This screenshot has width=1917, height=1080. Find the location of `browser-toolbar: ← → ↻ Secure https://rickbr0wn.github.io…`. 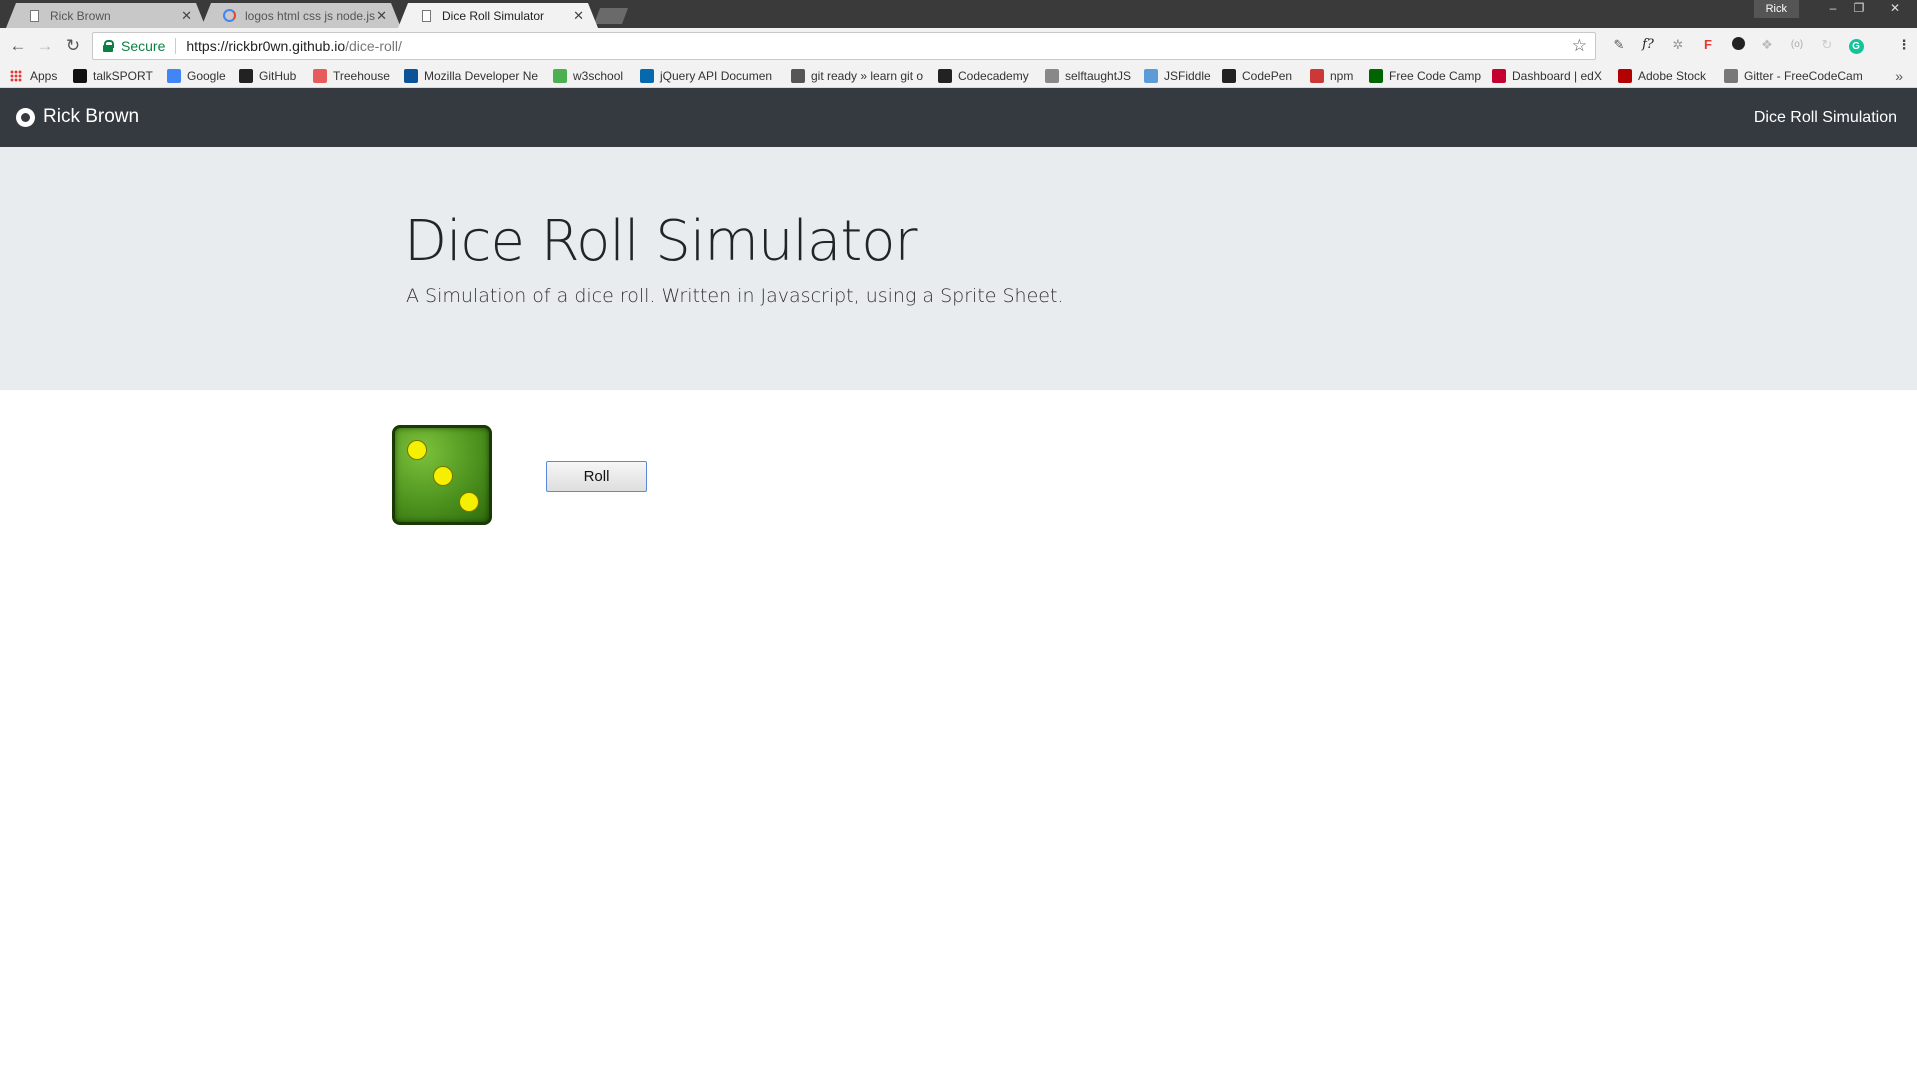

browser-toolbar: ← → ↻ Secure https://rickbr0wn.github.io… is located at coordinates (958, 46).